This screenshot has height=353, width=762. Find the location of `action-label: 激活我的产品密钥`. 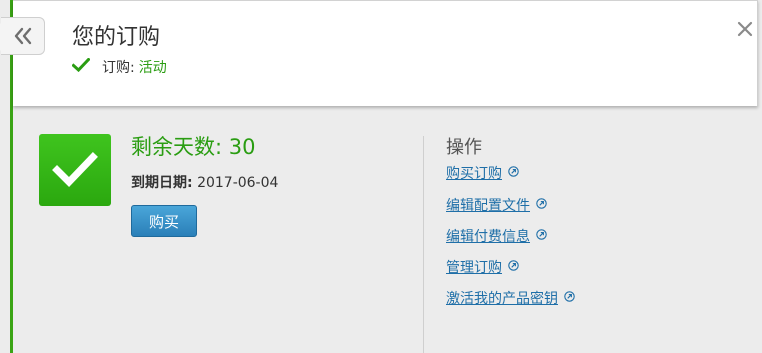

action-label: 激活我的产品密钥 is located at coordinates (502, 299).